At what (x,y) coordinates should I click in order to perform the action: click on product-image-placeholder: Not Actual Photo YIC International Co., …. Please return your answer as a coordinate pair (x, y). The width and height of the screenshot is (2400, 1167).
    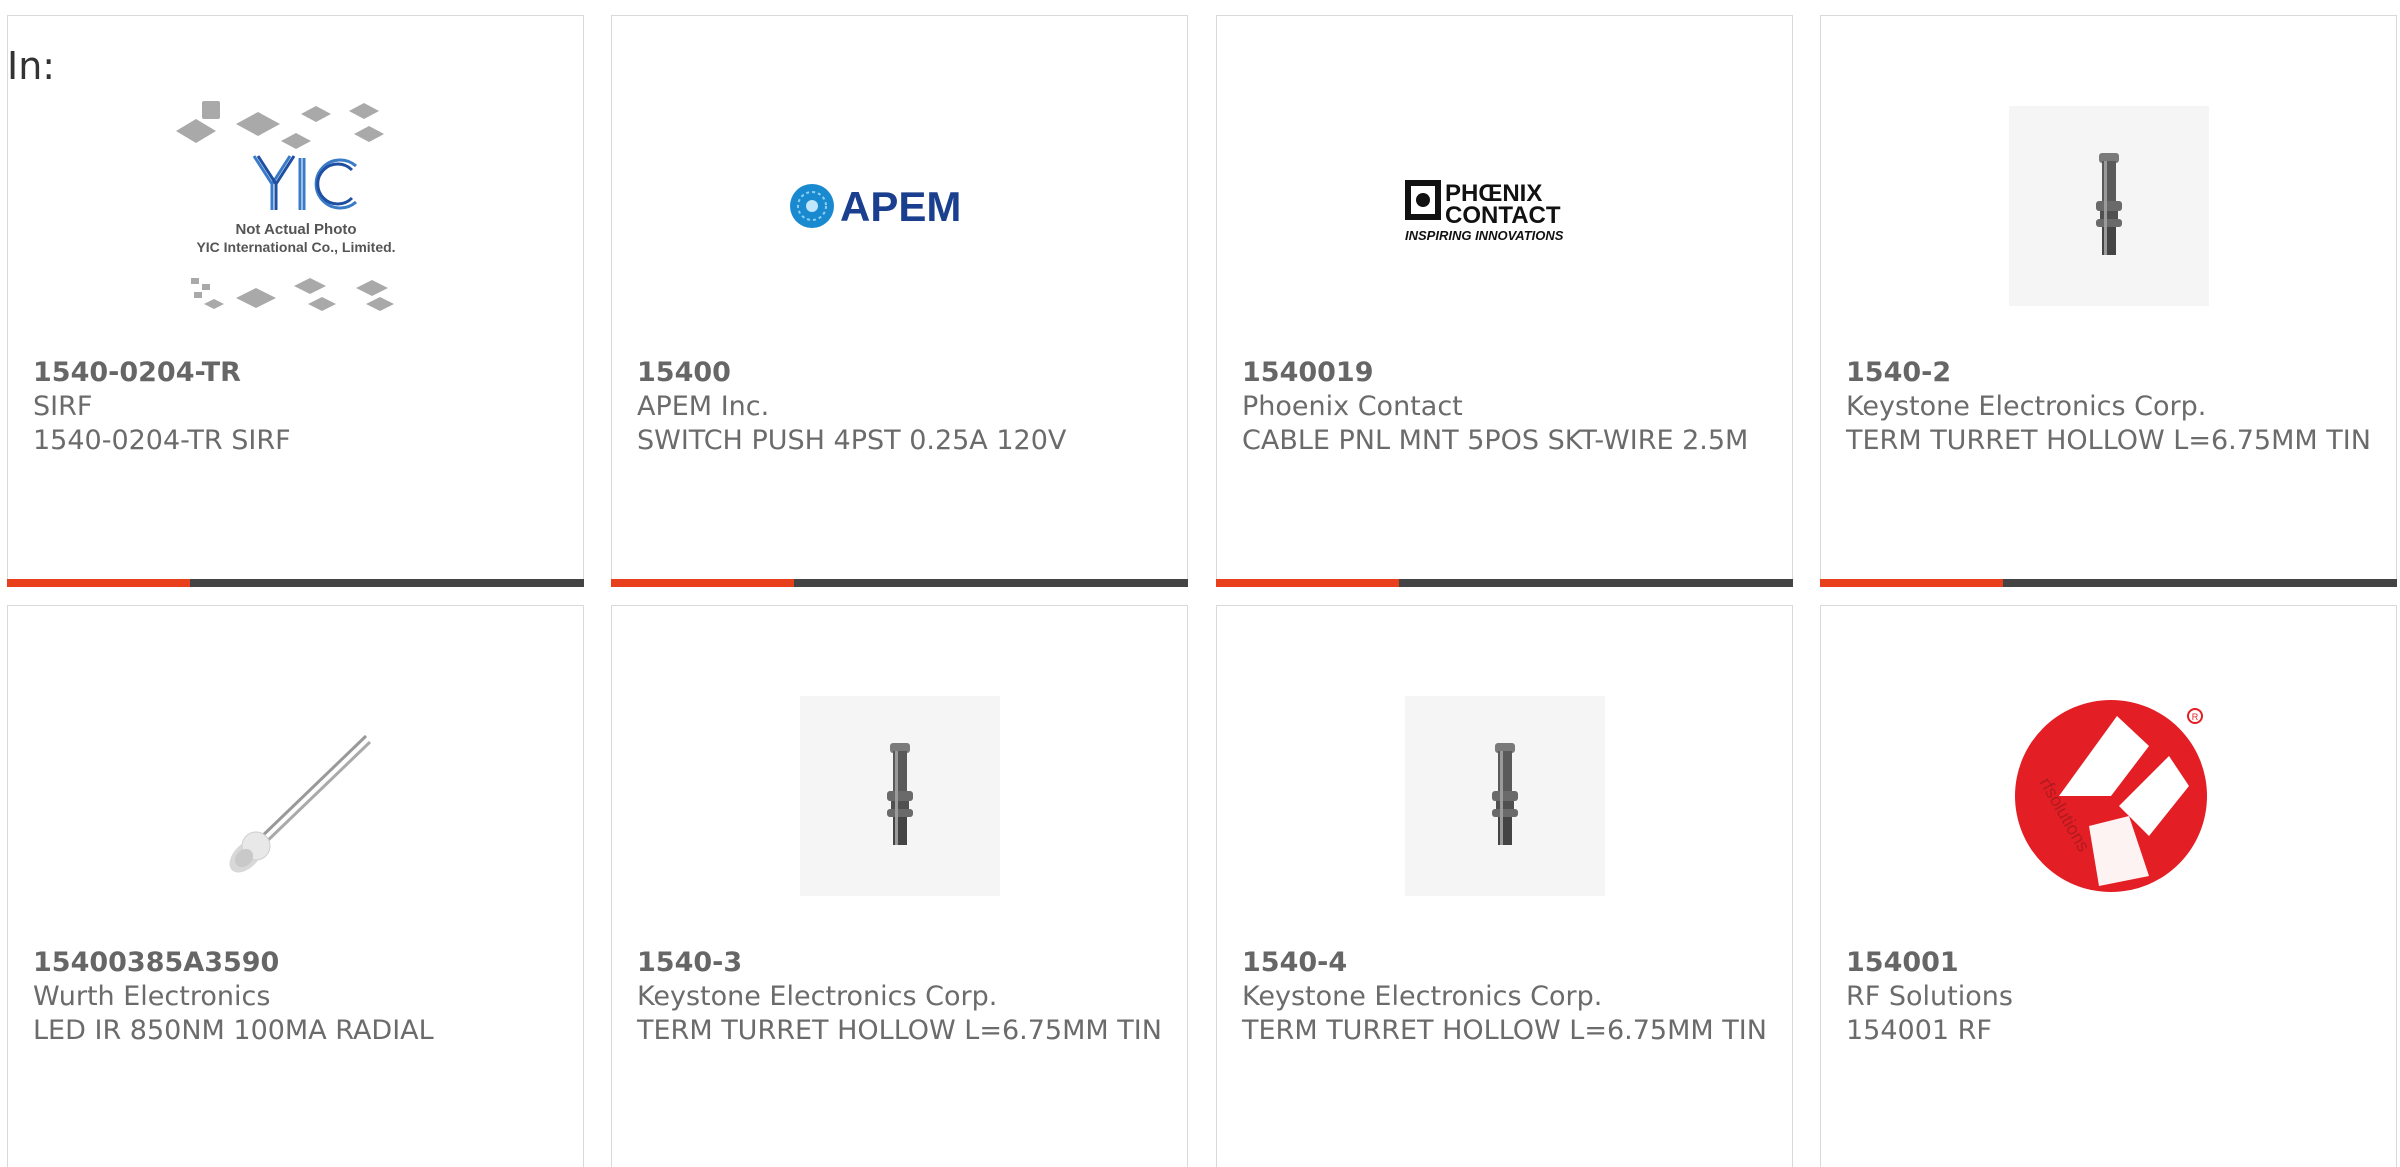
    Looking at the image, I should click on (296, 206).